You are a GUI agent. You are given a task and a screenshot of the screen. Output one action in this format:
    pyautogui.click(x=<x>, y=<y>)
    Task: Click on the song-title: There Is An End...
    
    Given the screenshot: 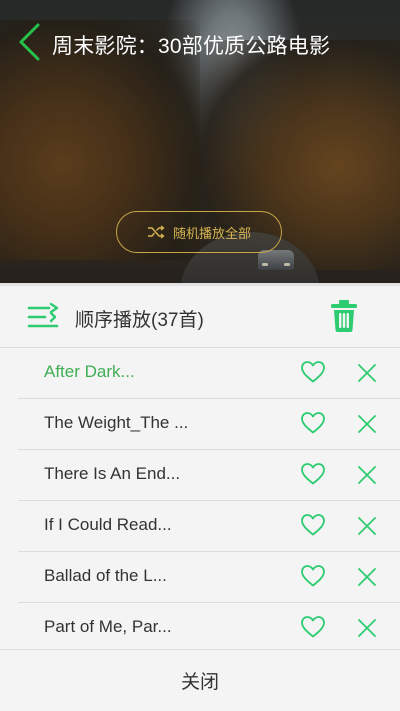 What is the action you would take?
    pyautogui.click(x=112, y=473)
    